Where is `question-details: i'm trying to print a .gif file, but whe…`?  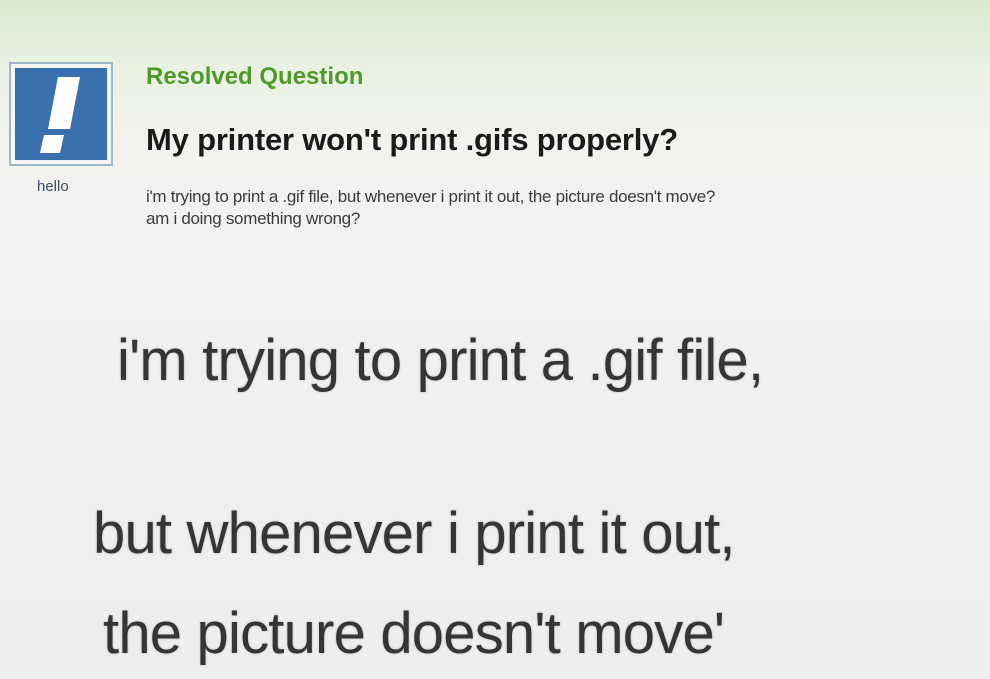
question-details: i'm trying to print a .gif file, but whe… is located at coordinates (568, 208).